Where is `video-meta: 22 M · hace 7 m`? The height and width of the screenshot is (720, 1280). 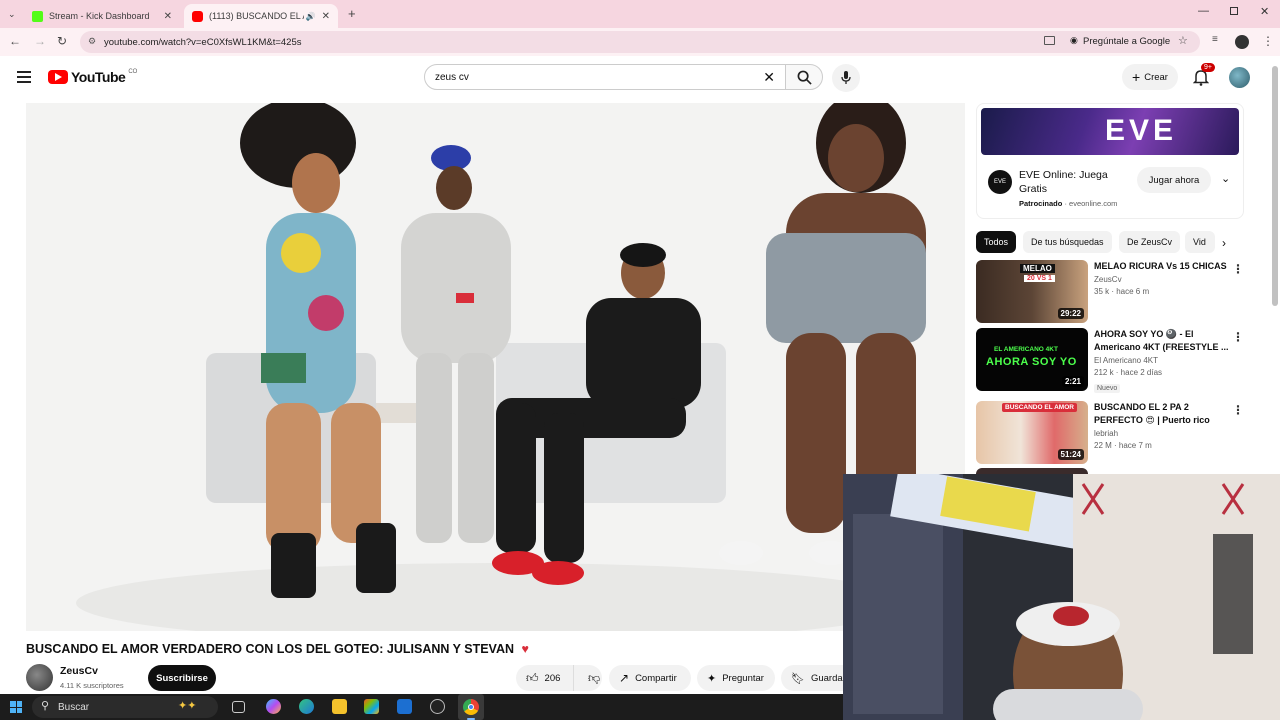
video-meta: 22 M · hace 7 m is located at coordinates (1123, 445).